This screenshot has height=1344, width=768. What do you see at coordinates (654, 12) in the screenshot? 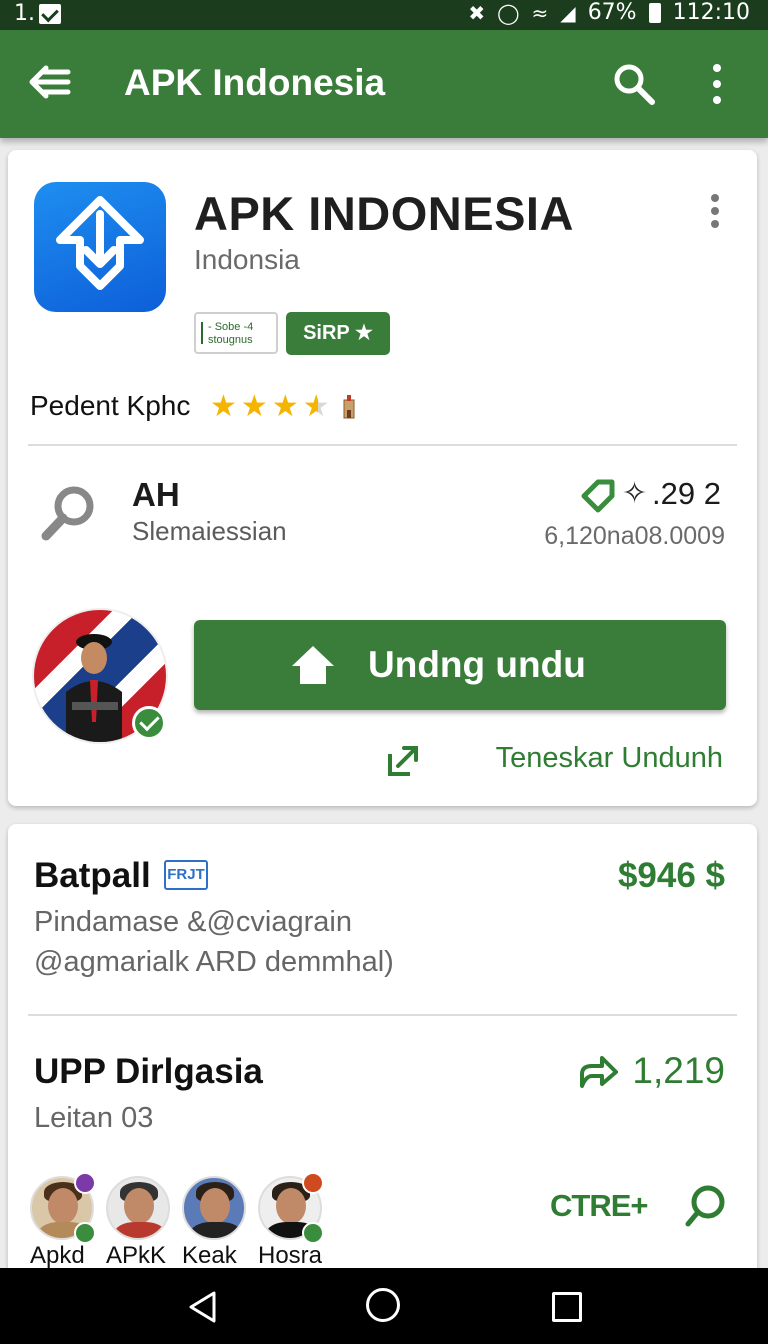
I see `battery-icon` at bounding box center [654, 12].